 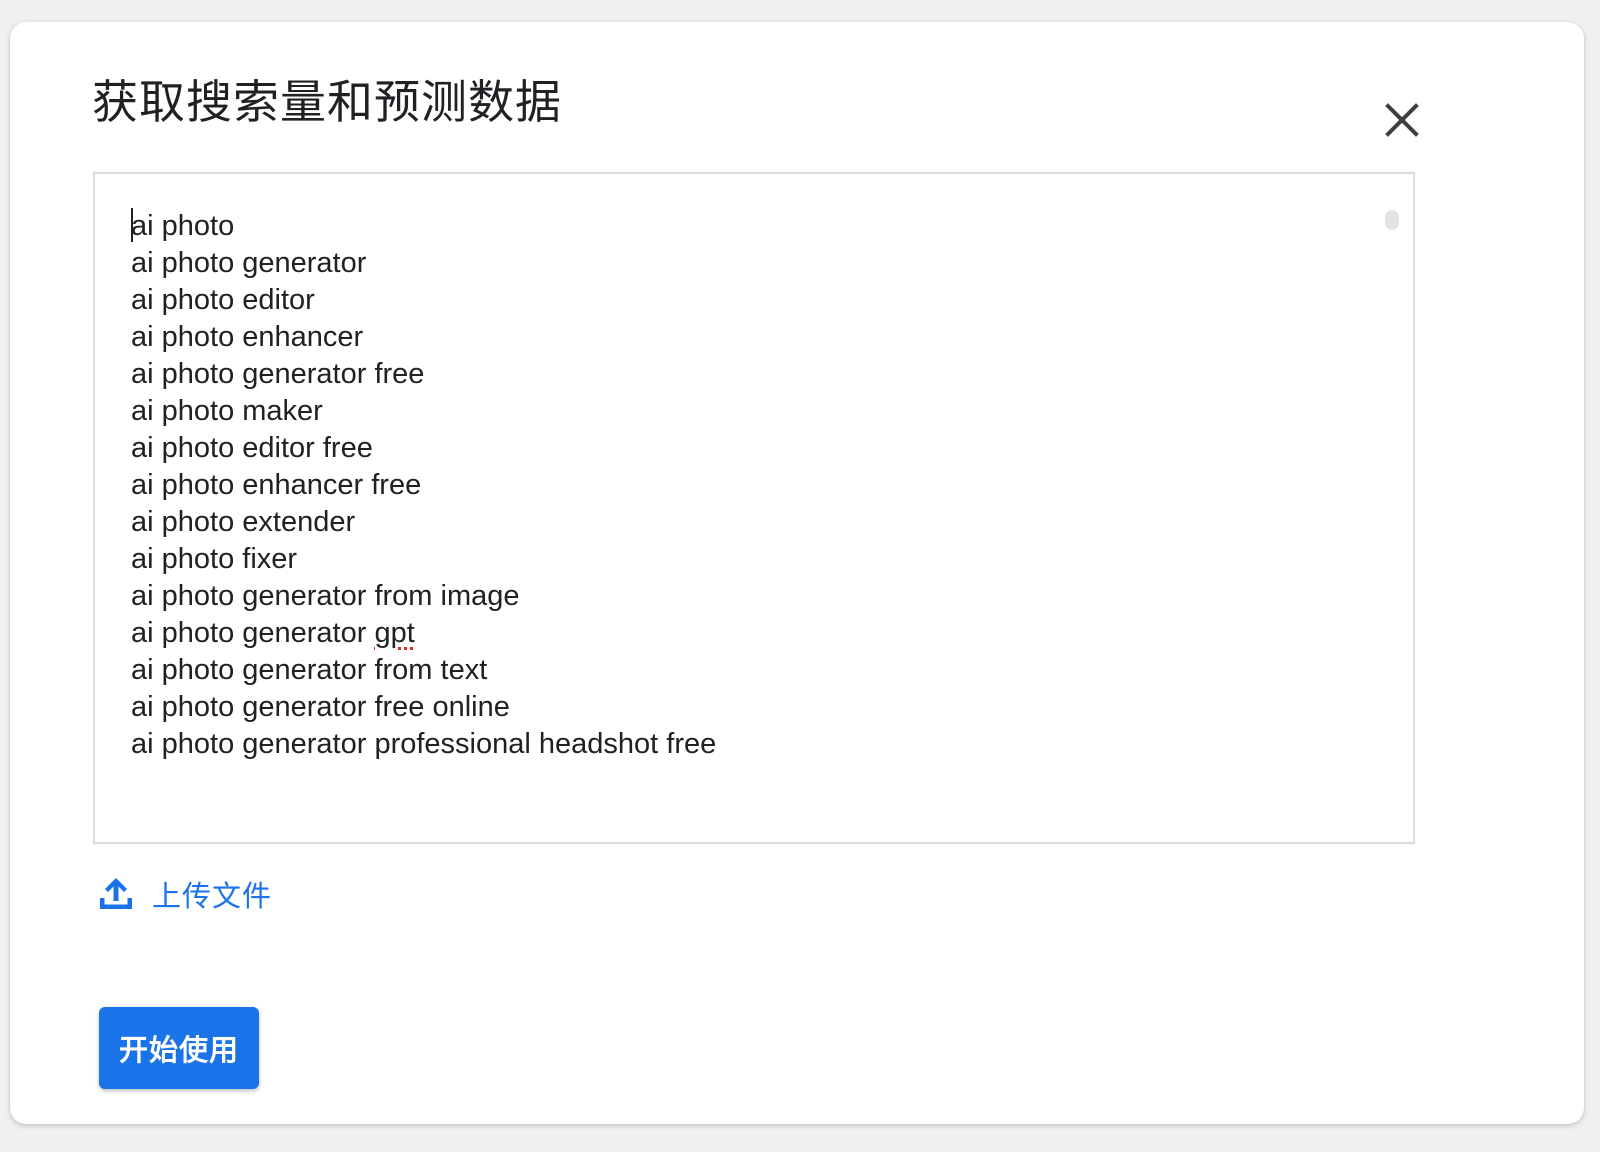 I want to click on keyword-line: ai photo enhancer free, so click(x=276, y=485).